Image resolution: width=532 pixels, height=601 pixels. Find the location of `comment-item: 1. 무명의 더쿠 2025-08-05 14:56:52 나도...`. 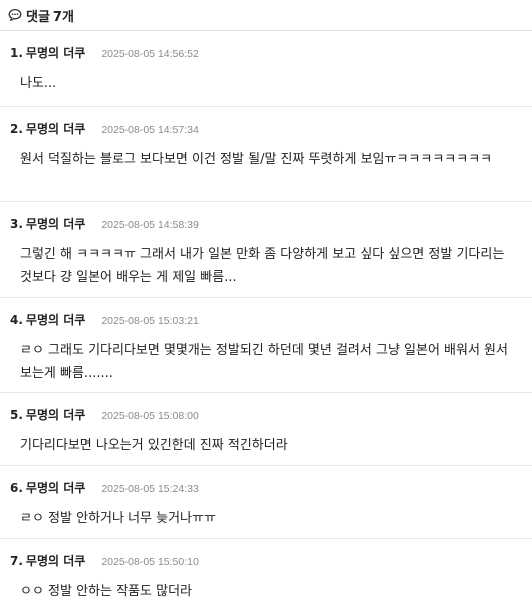

comment-item: 1. 무명의 더쿠 2025-08-05 14:56:52 나도... is located at coordinates (266, 69).